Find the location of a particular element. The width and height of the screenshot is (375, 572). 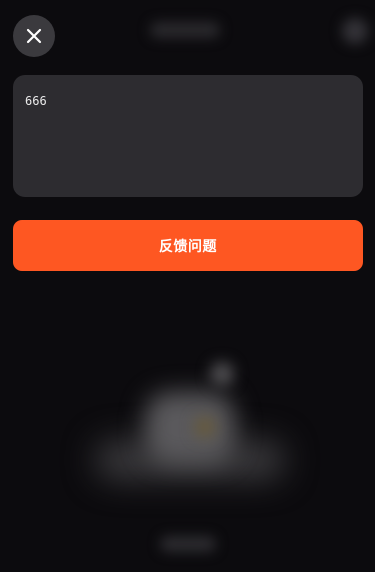

submit-feedback-button: 反馈问题 is located at coordinates (188, 245).